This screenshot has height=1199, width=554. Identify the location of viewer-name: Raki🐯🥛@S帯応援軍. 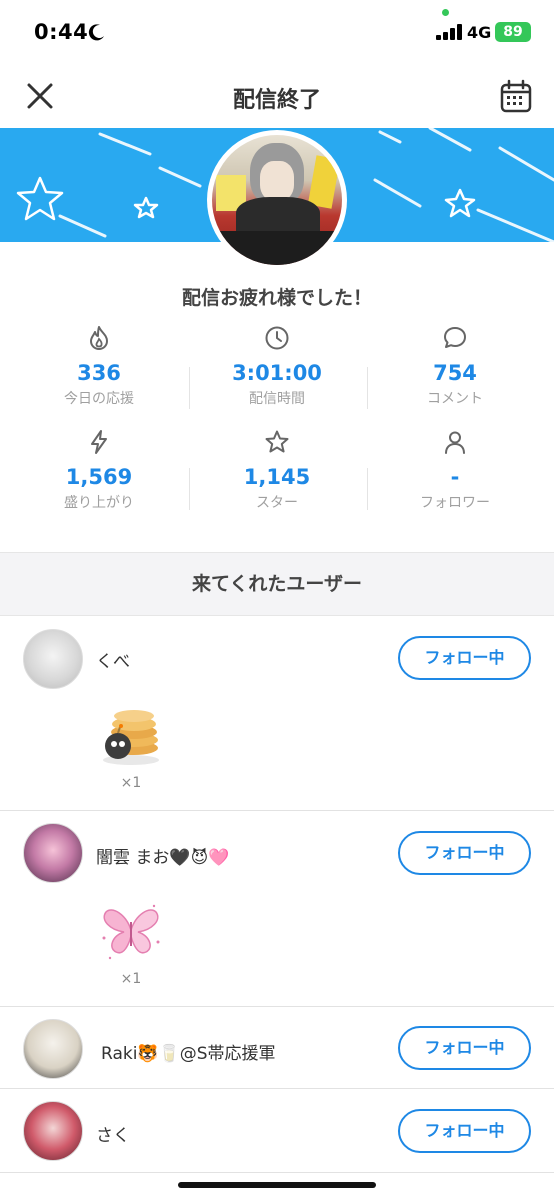
(188, 1051).